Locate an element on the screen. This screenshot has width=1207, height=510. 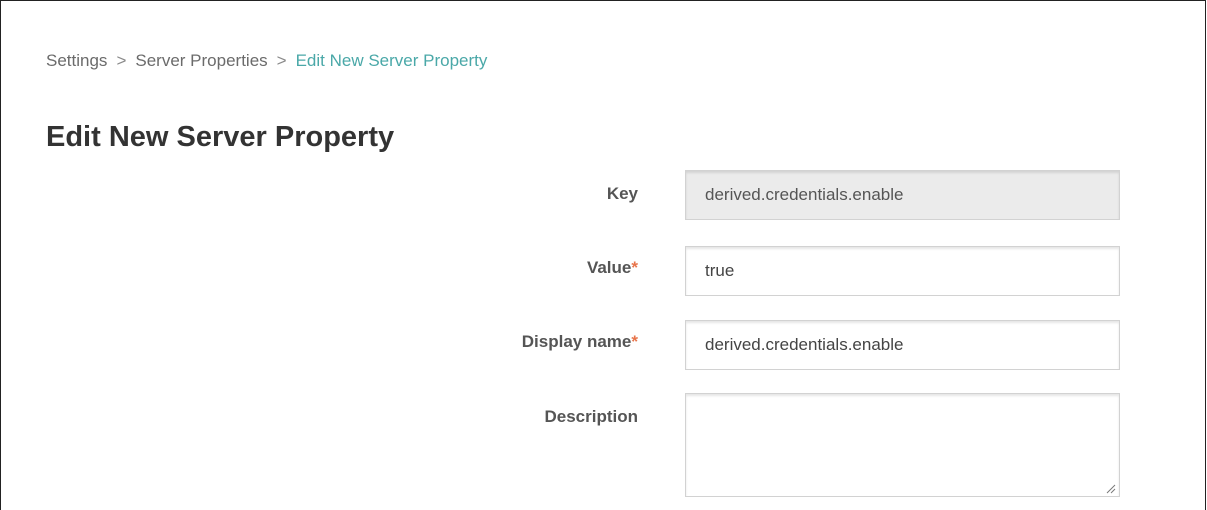
value-field is located at coordinates (902, 271).